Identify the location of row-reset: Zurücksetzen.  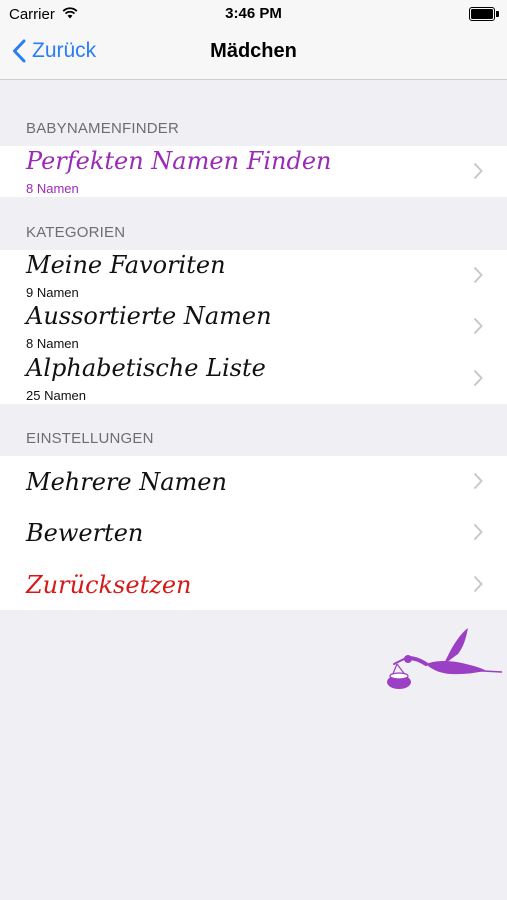
(253, 584).